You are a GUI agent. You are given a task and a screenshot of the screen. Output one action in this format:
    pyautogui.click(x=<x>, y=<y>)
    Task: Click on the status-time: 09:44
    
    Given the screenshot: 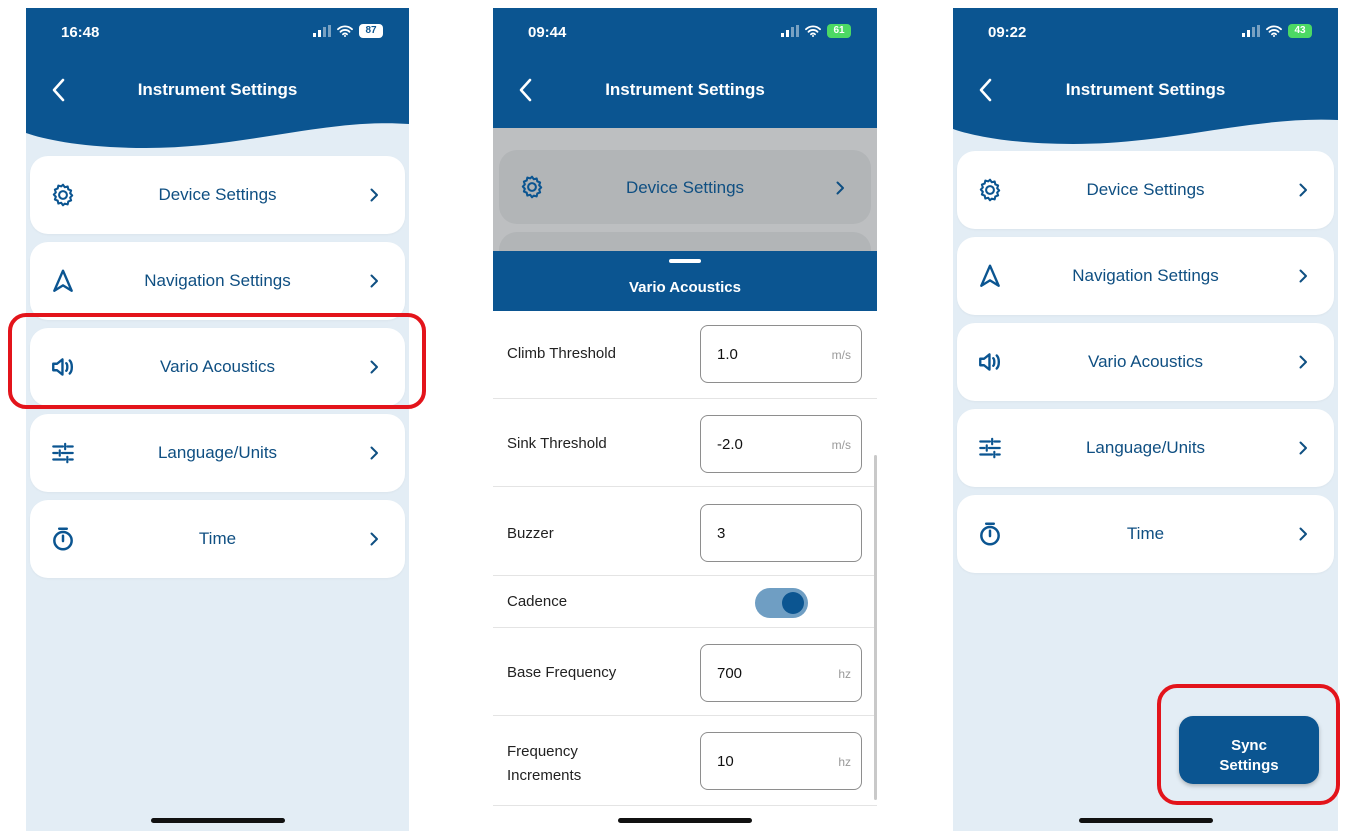 What is the action you would take?
    pyautogui.click(x=547, y=32)
    